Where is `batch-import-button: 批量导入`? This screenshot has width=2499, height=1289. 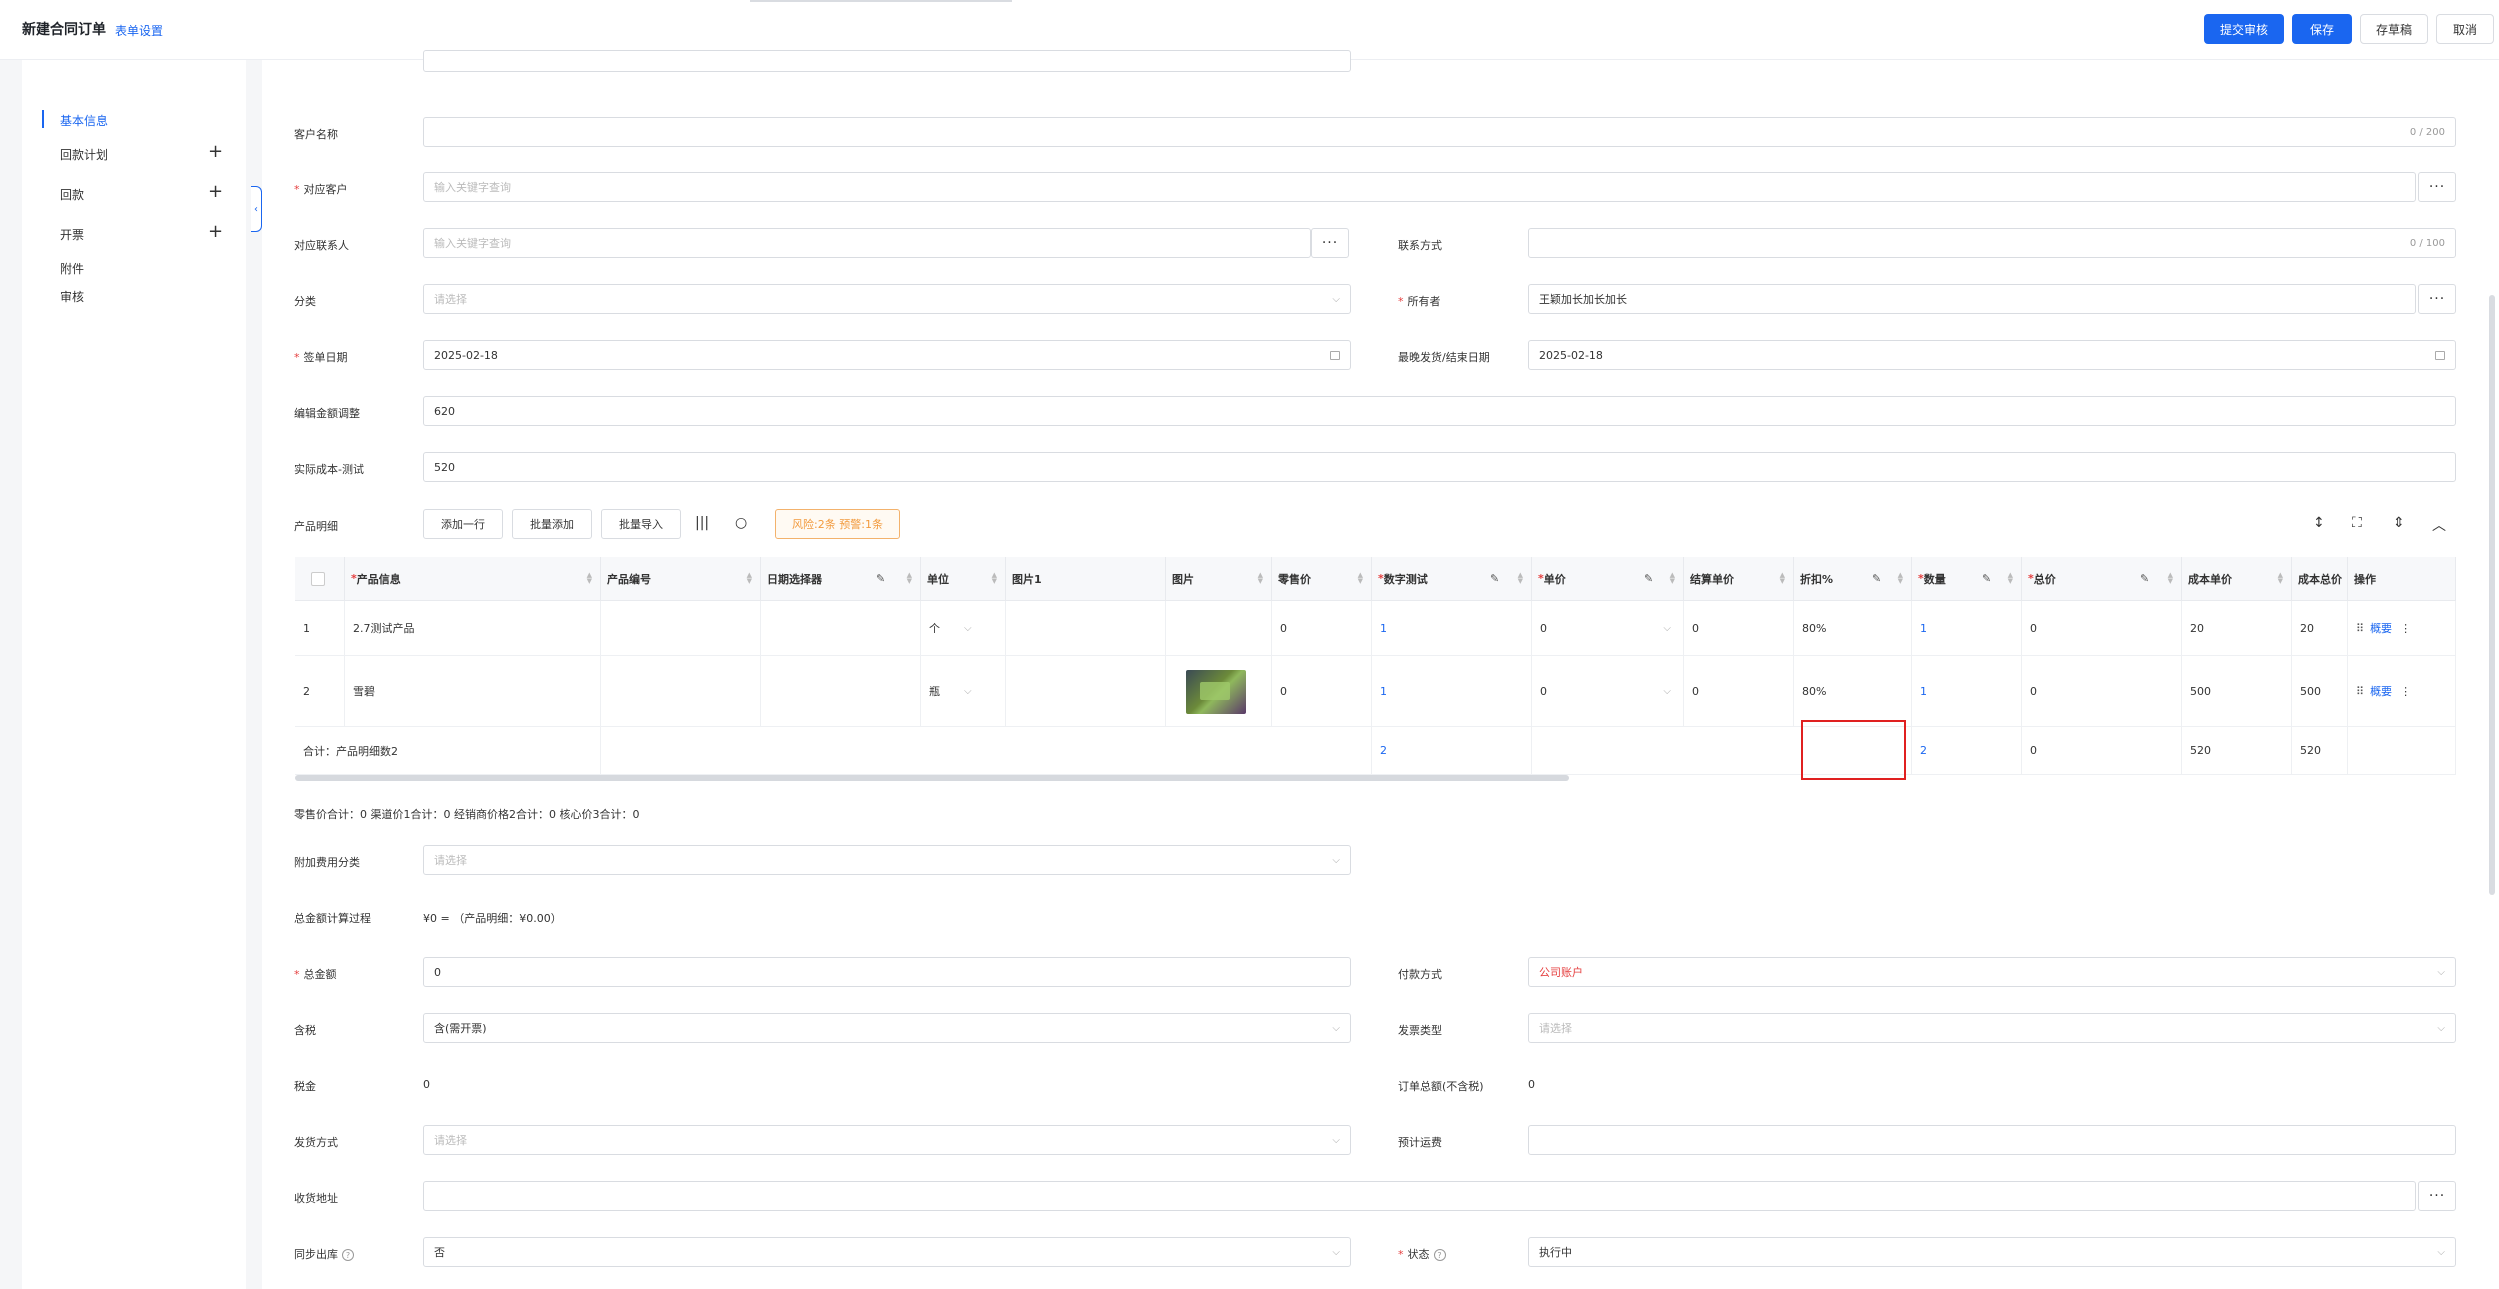
batch-import-button: 批量导入 is located at coordinates (641, 524).